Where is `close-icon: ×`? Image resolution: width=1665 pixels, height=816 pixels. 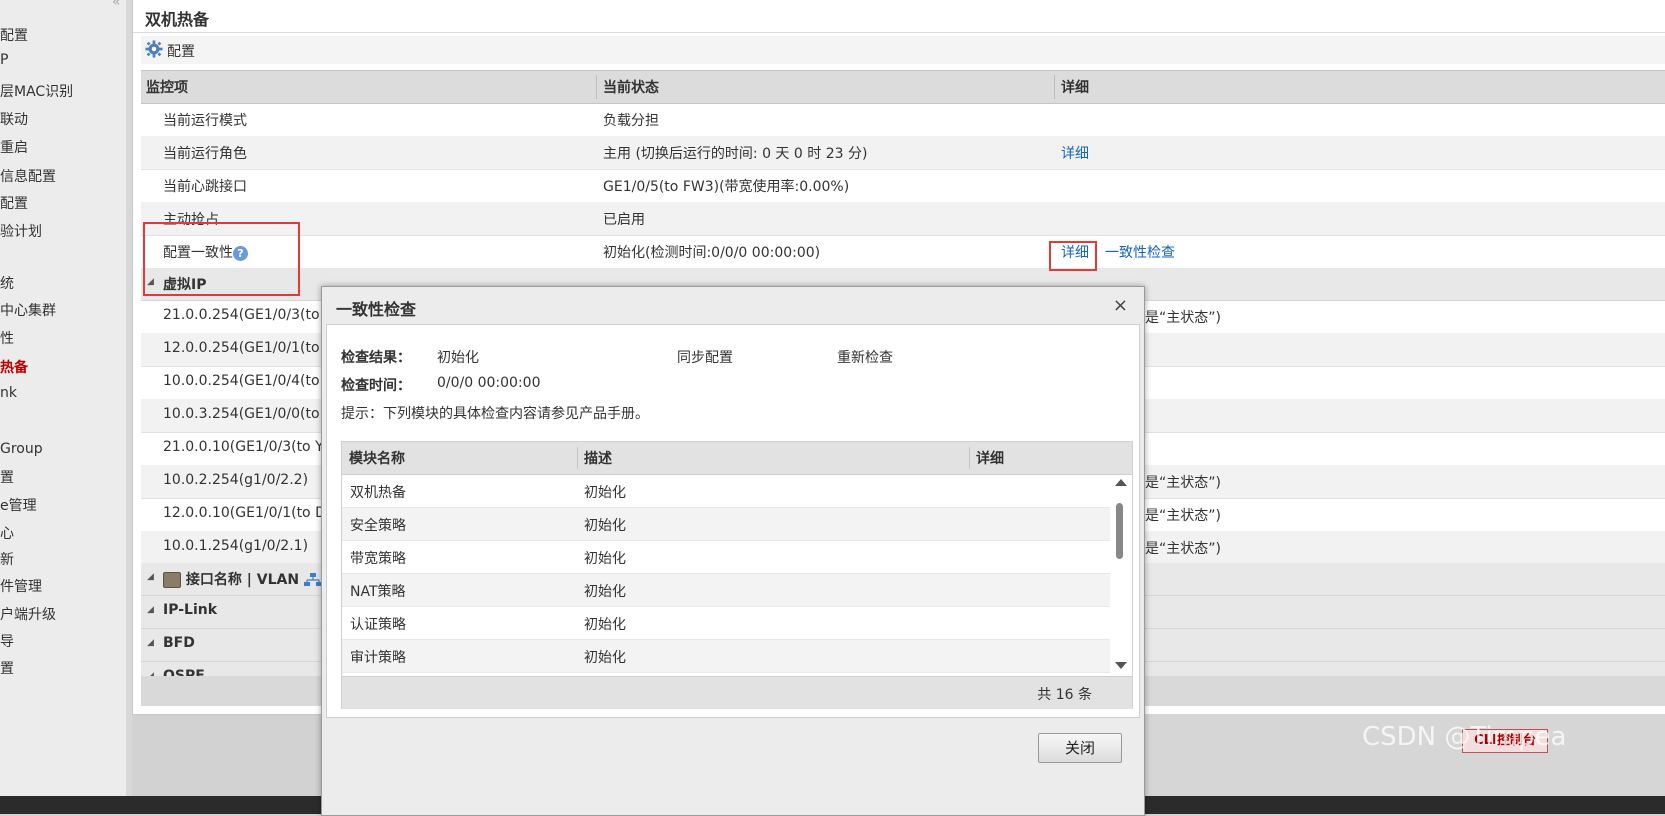
close-icon: × is located at coordinates (1120, 305).